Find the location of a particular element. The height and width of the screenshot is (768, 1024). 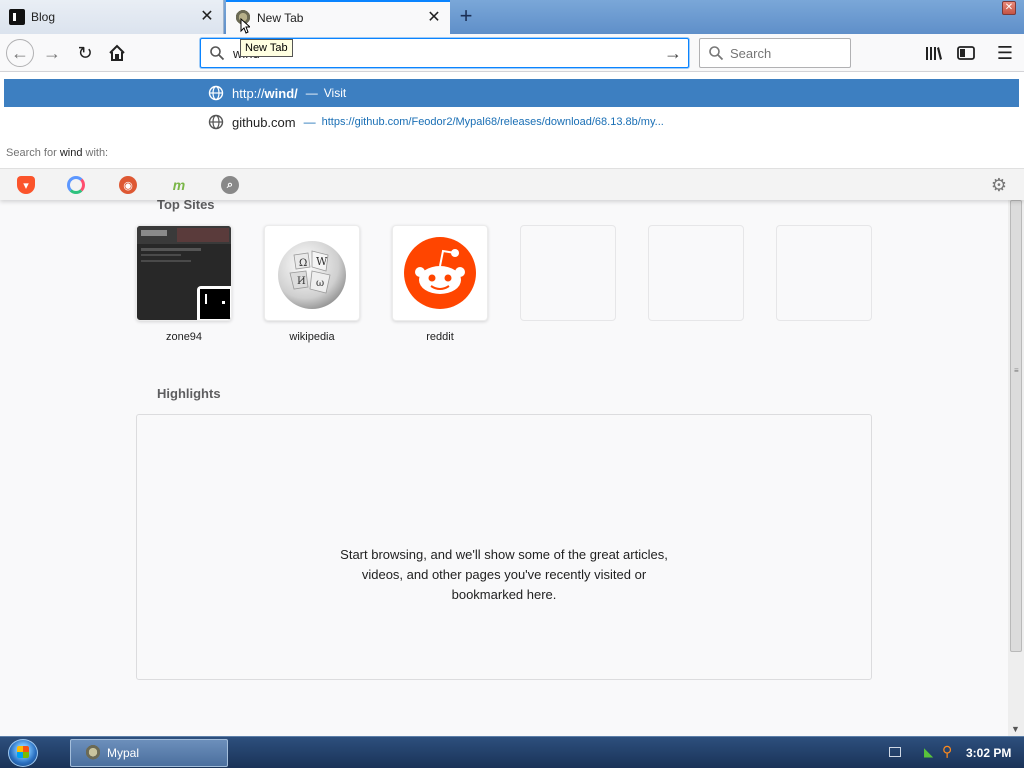

navigation-toolbar: ← → ↻ → ☰ is located at coordinates (512, 53).